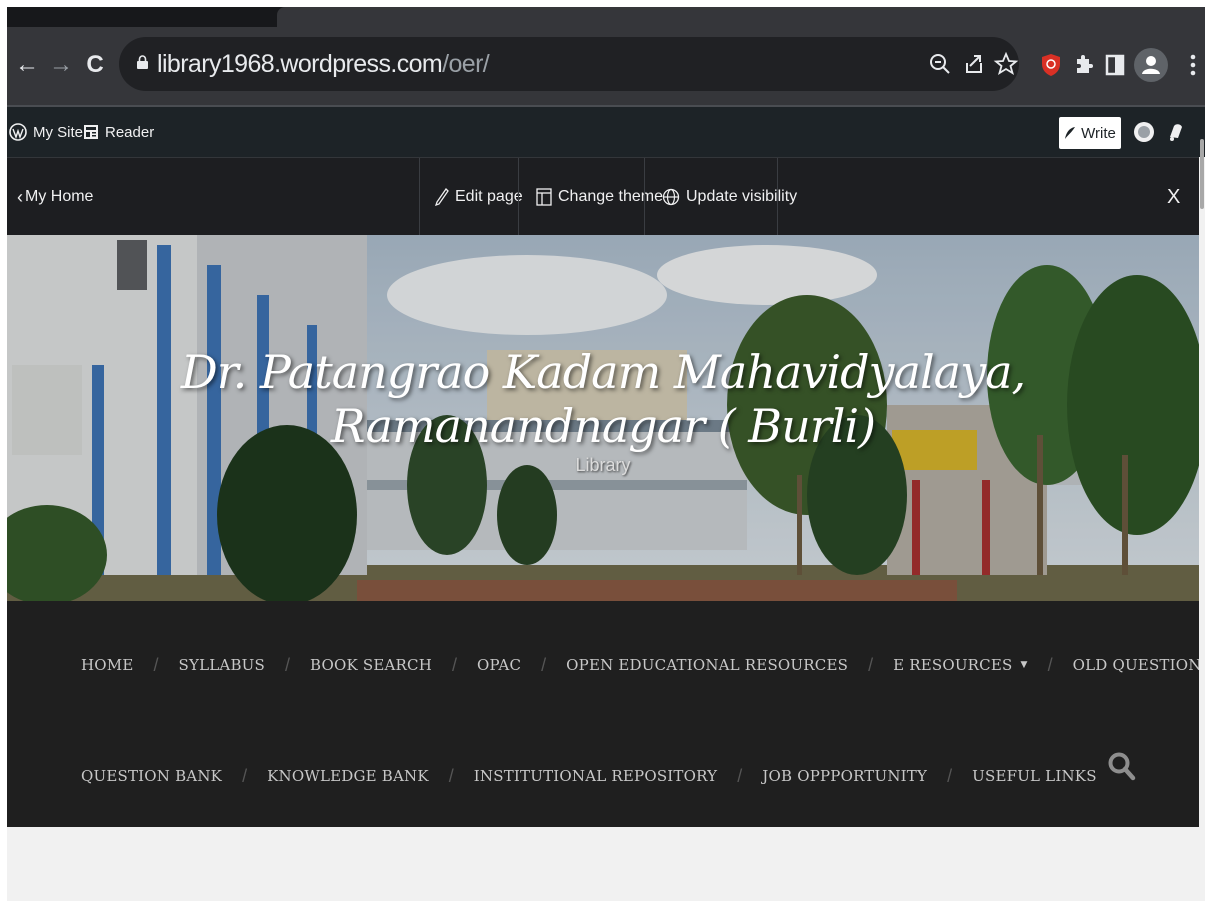  I want to click on menu-item-book-search: BOOK SEARCH, so click(371, 665).